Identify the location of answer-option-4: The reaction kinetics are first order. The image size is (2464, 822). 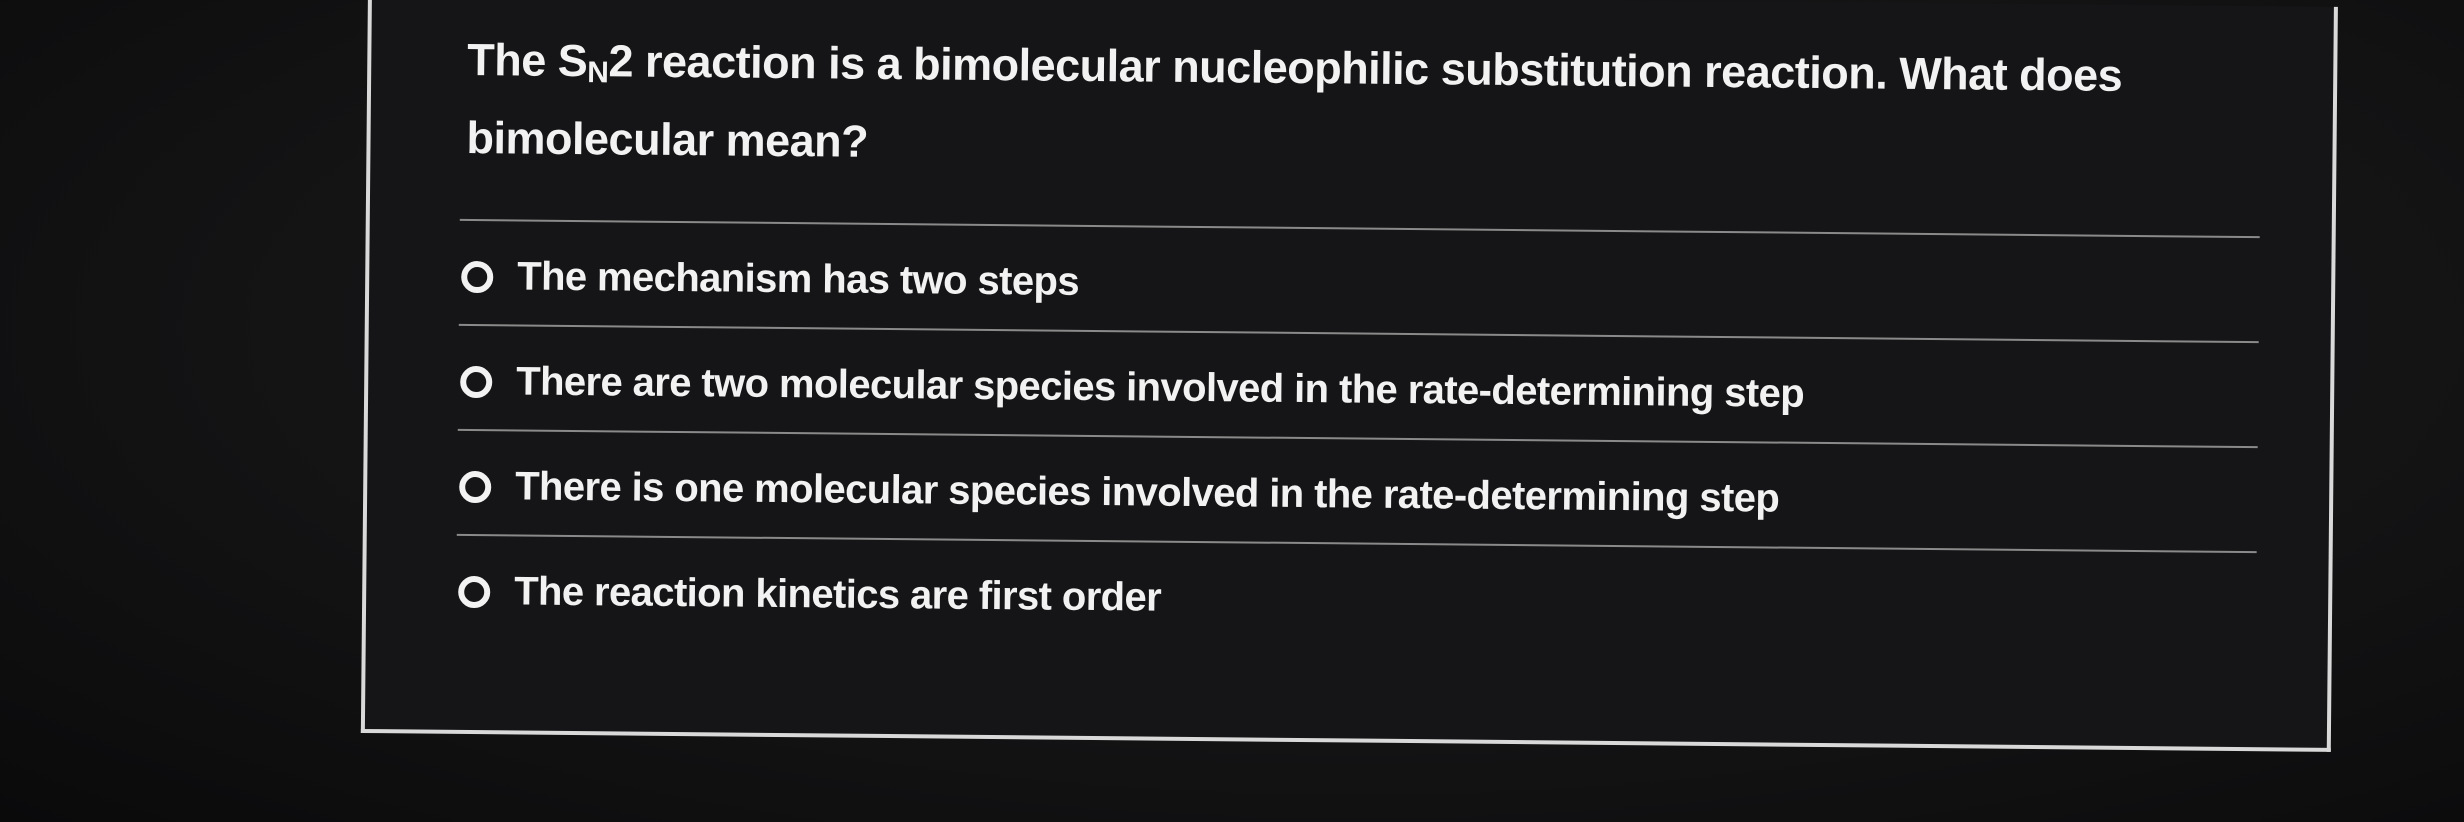
(809, 595).